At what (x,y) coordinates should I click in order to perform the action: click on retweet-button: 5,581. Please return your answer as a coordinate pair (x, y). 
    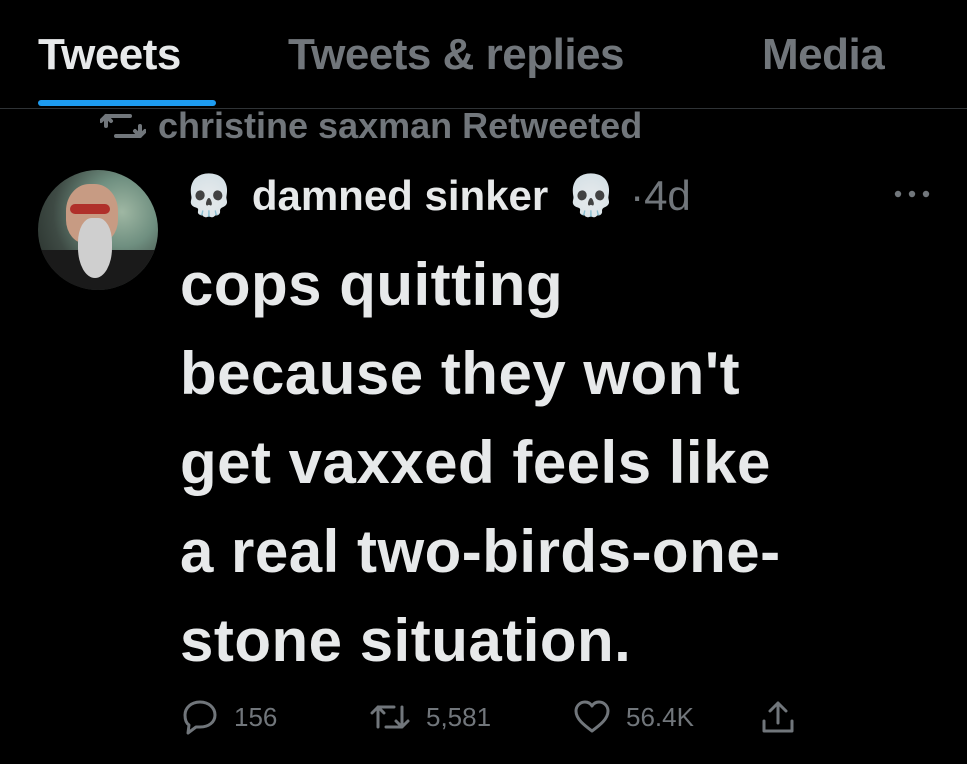
    Looking at the image, I should click on (429, 717).